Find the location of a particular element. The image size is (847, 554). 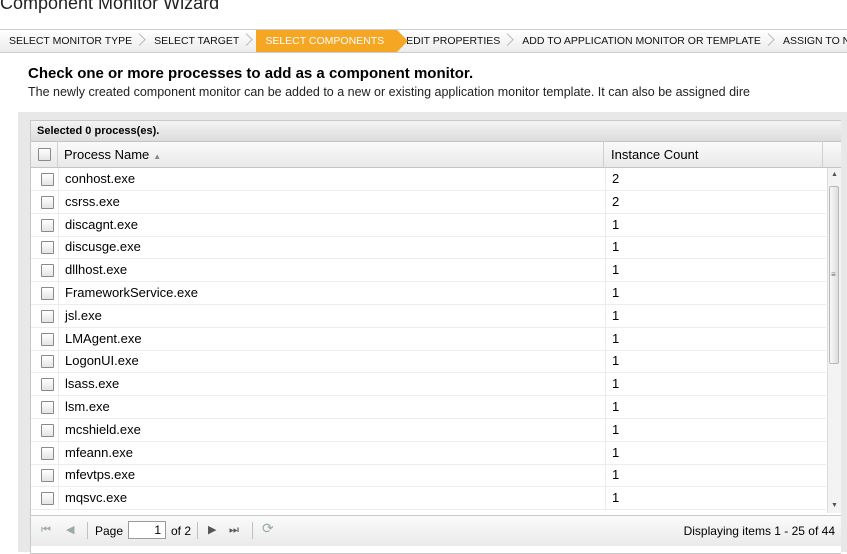

table-row: lsass.exe 1 is located at coordinates (428, 385).